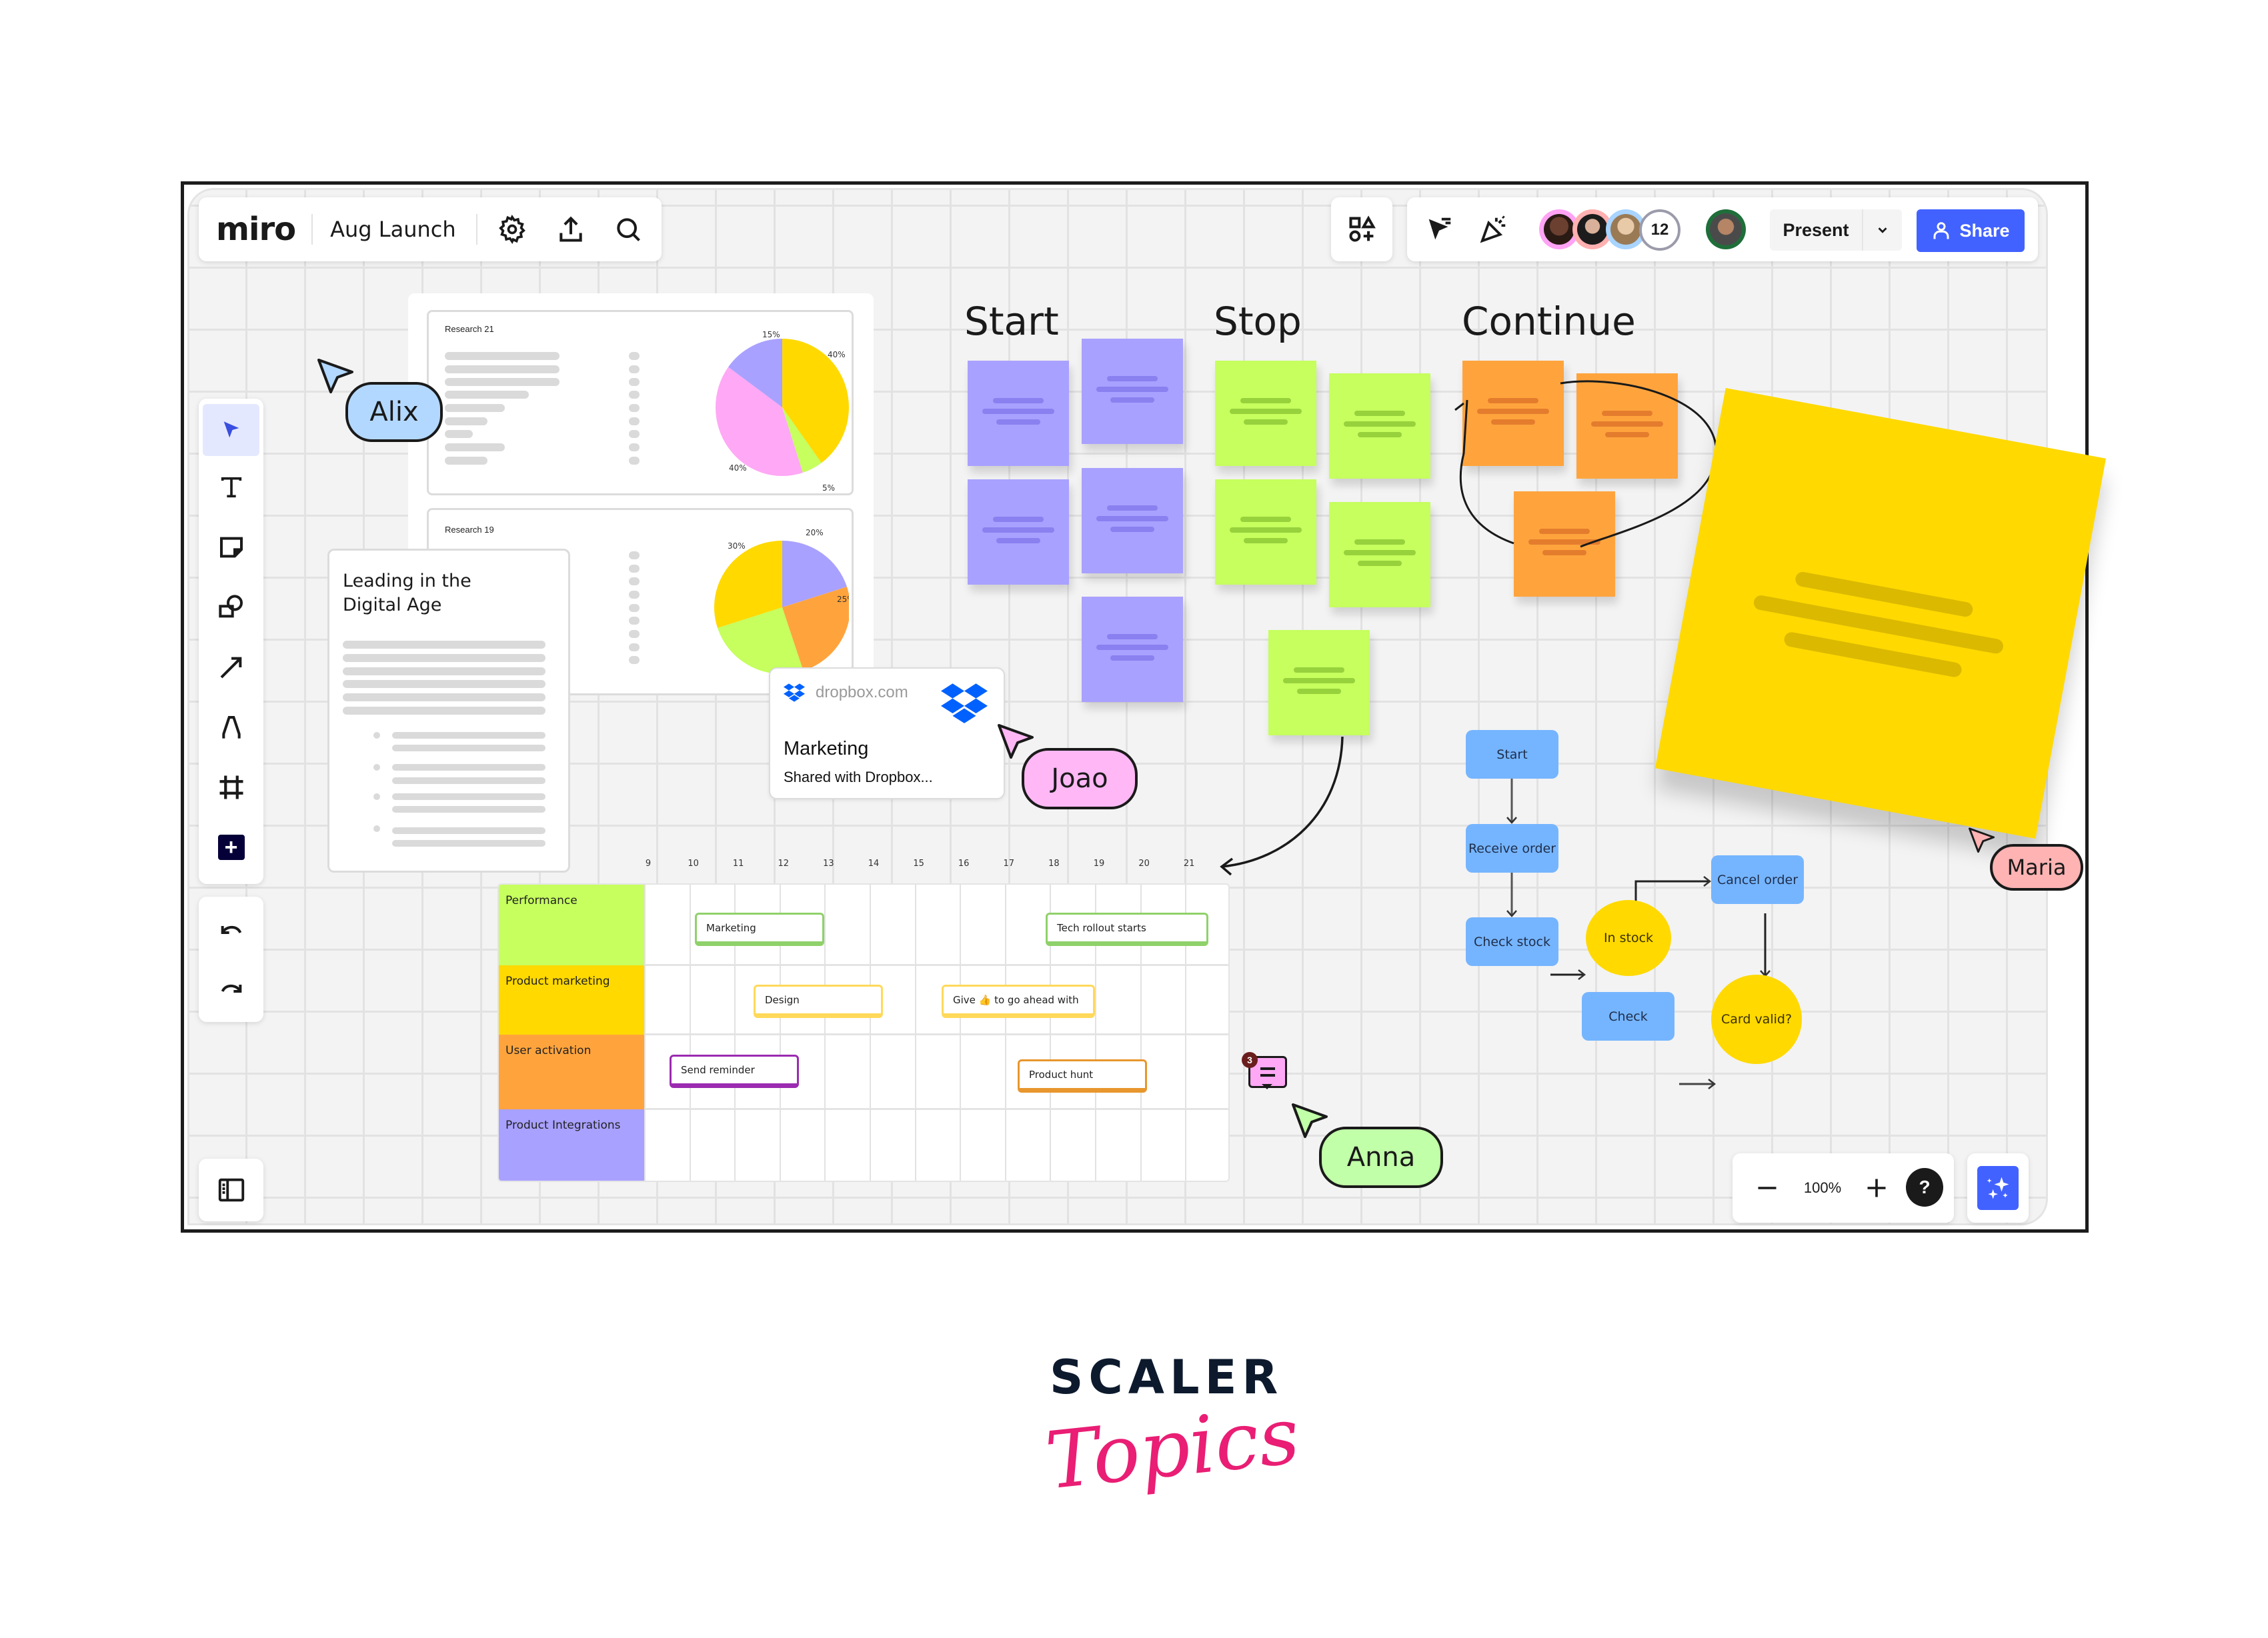 Image resolution: width=2268 pixels, height=1638 pixels. Describe the element at coordinates (1756, 1019) in the screenshot. I see `flowchart-decision: Card valid?` at that location.